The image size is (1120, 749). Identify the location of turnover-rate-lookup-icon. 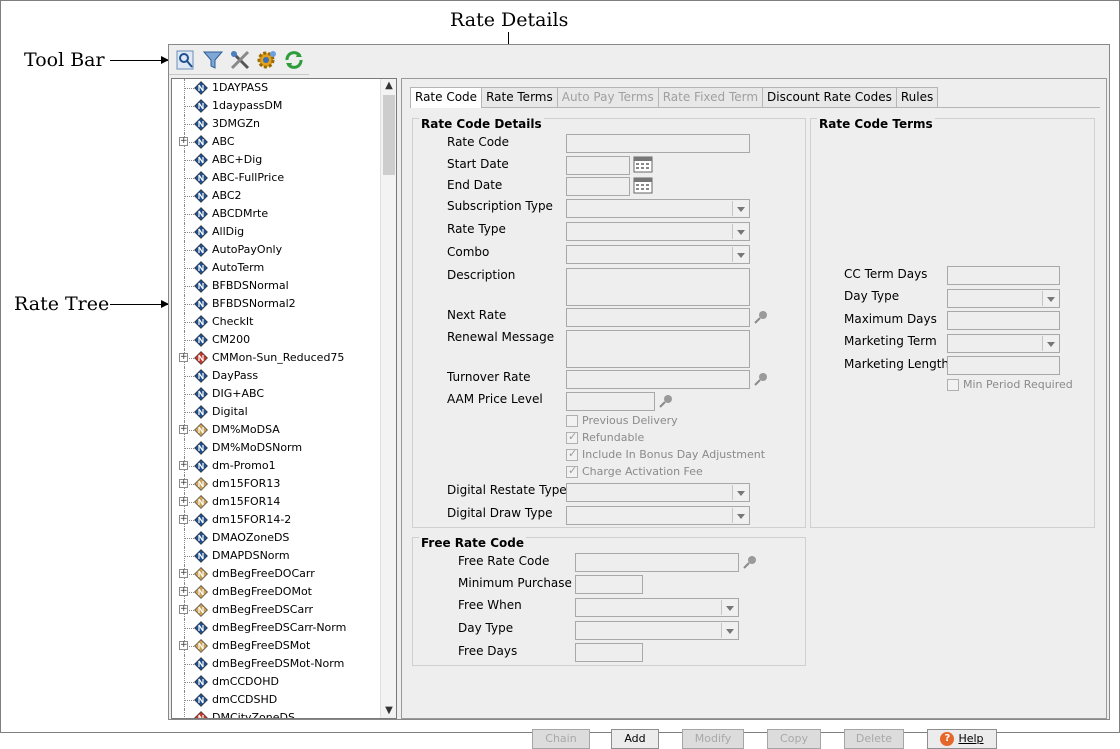
(761, 379).